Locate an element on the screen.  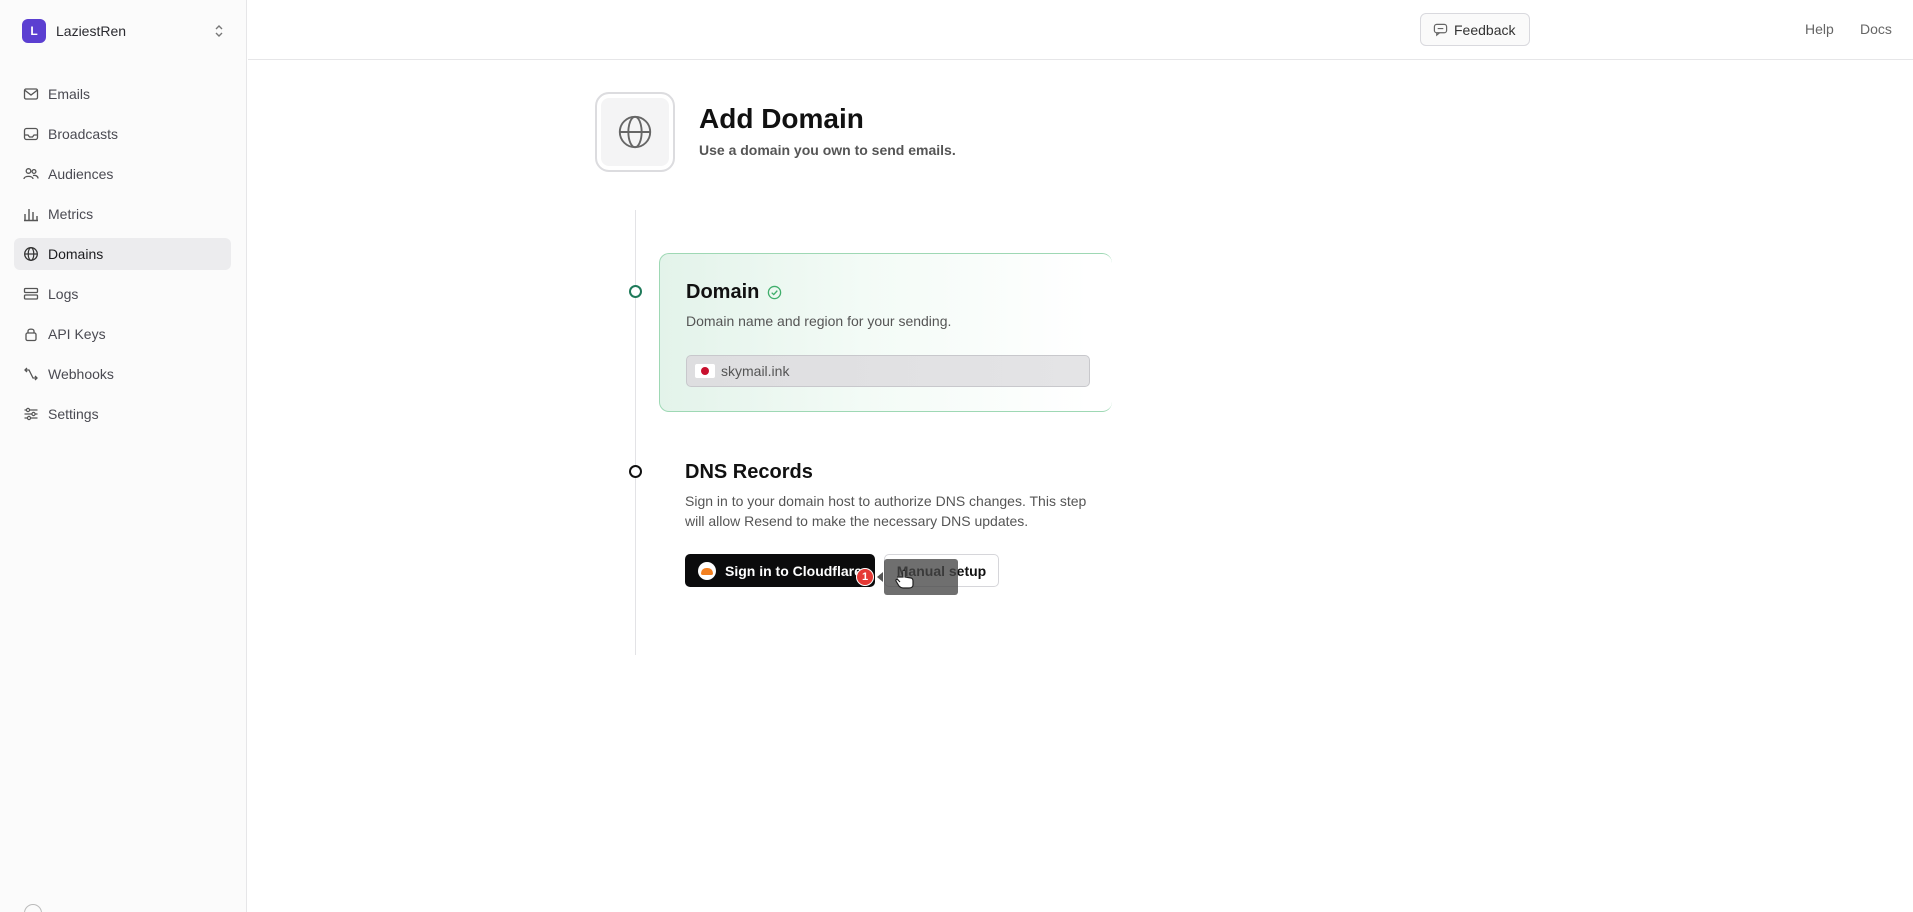
japan-flag-icon is located at coordinates (705, 371).